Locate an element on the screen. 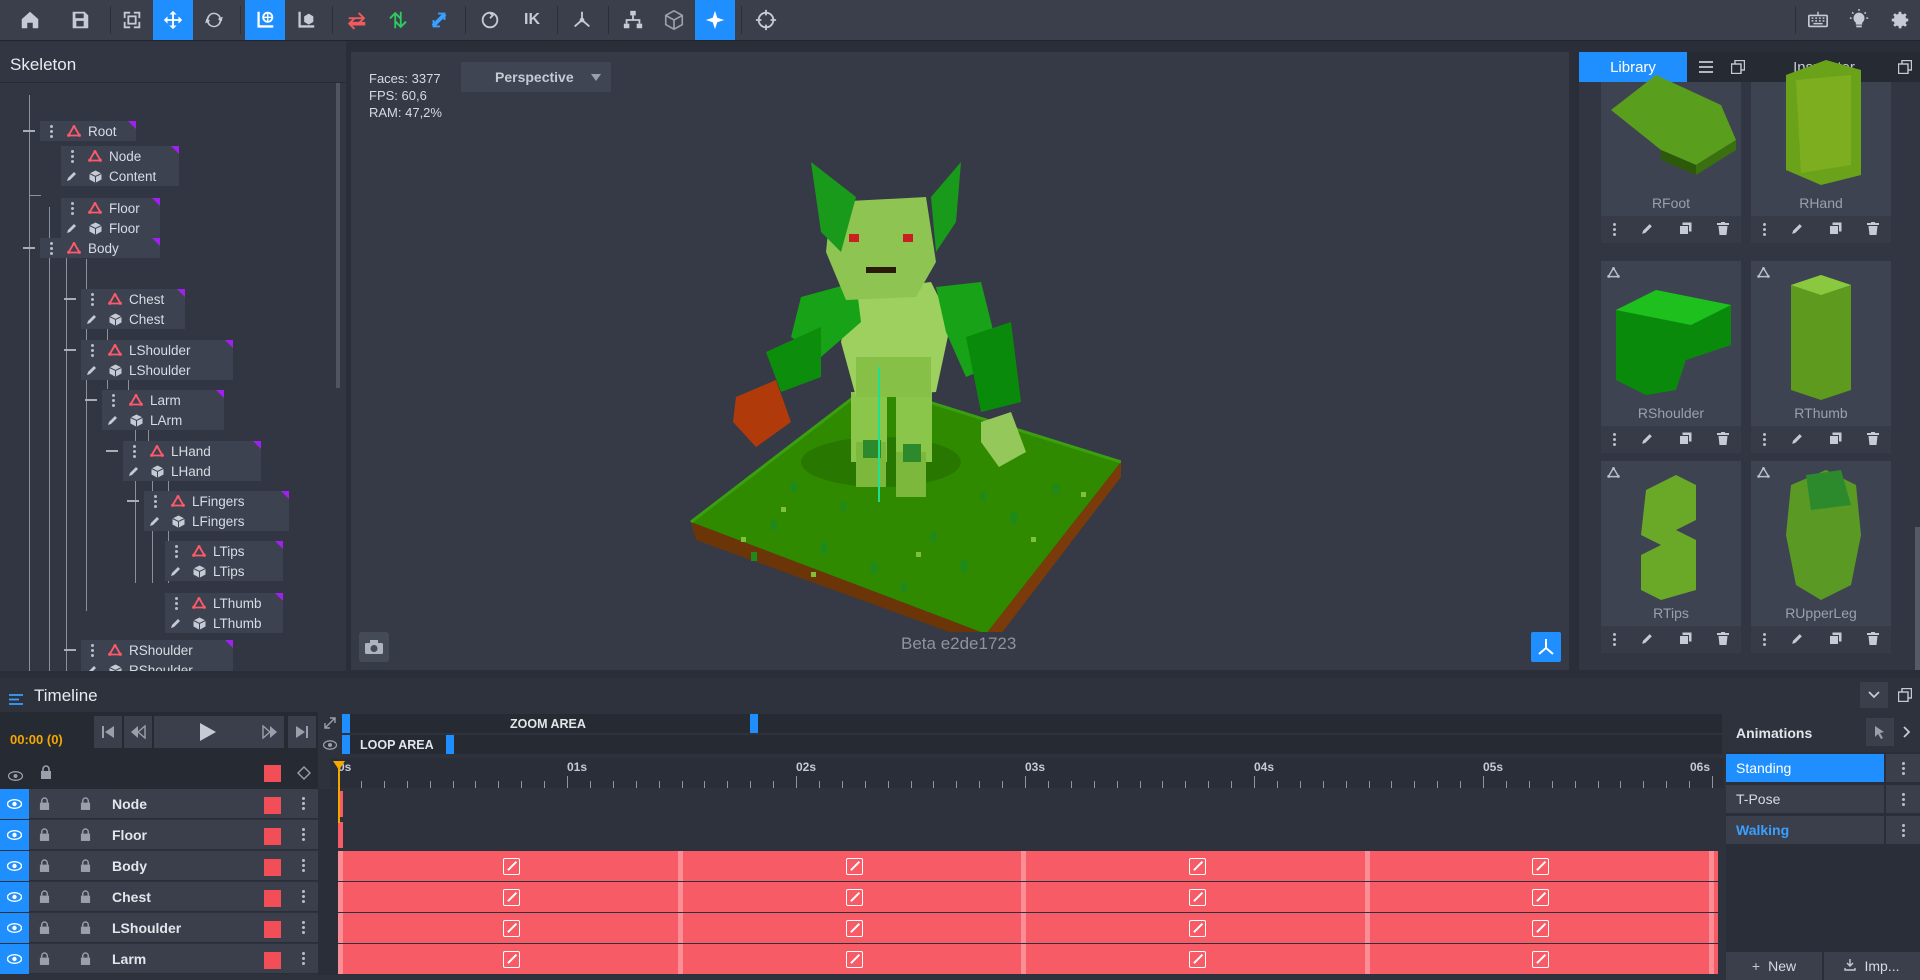 This screenshot has width=1920, height=980. zoom-area-bar: ZOOM AREA is located at coordinates (1032, 723).